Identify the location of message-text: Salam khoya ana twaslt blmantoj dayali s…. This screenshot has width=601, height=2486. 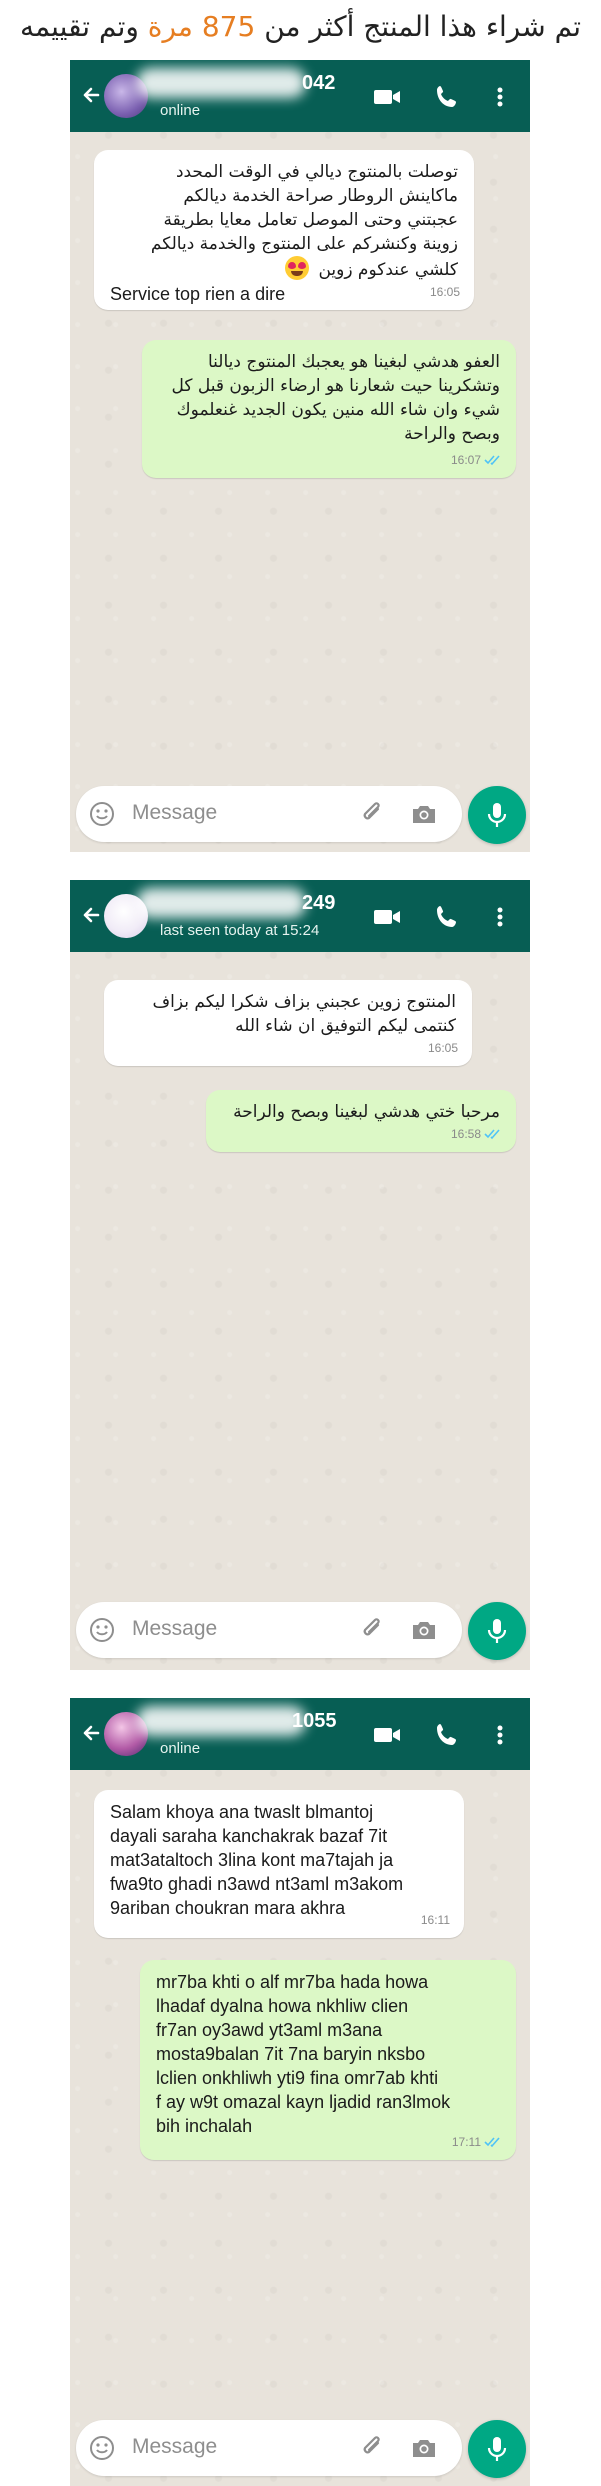
(257, 1860).